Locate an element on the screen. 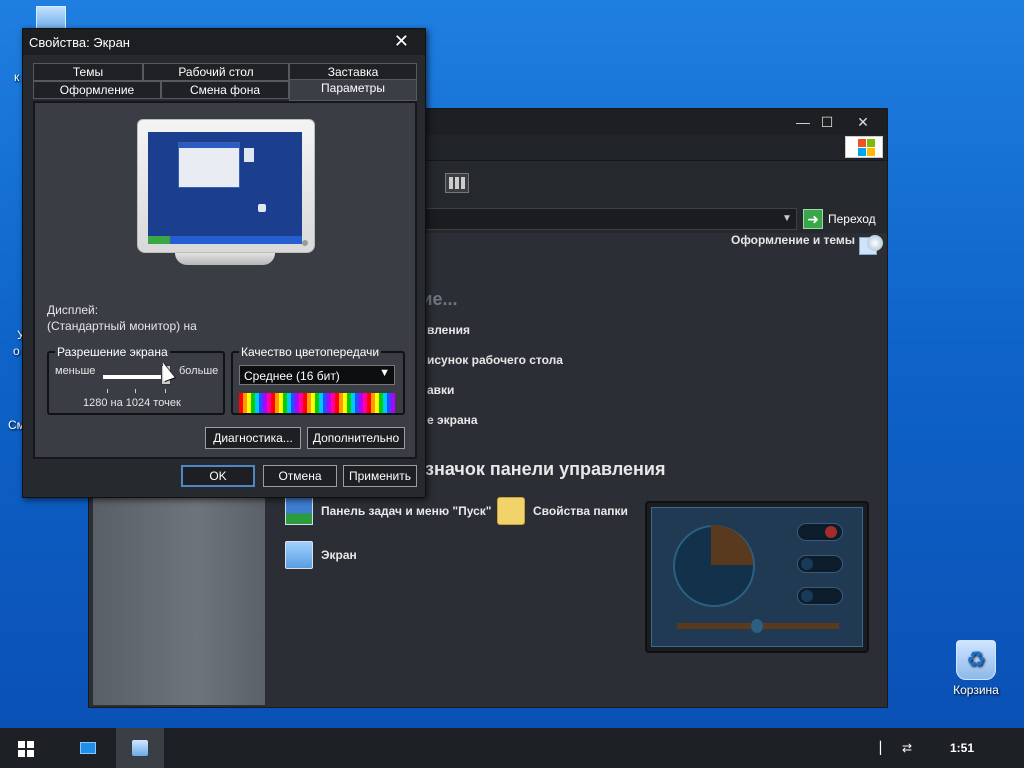 The width and height of the screenshot is (1024, 768). display-value: (Стандартный монитор) на is located at coordinates (122, 326).